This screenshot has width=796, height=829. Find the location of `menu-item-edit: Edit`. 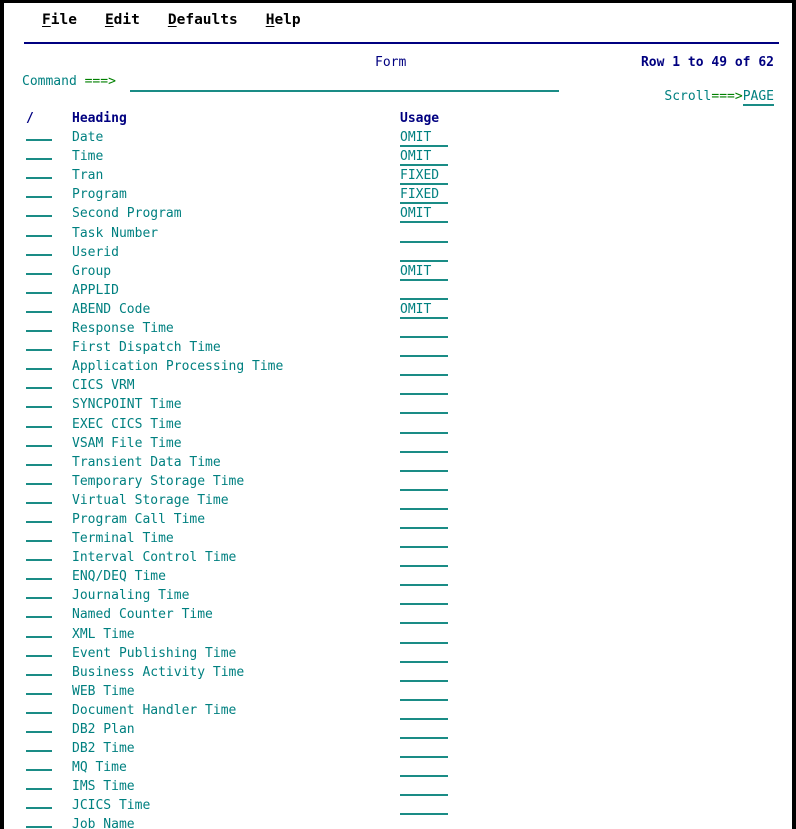

menu-item-edit: Edit is located at coordinates (122, 20).